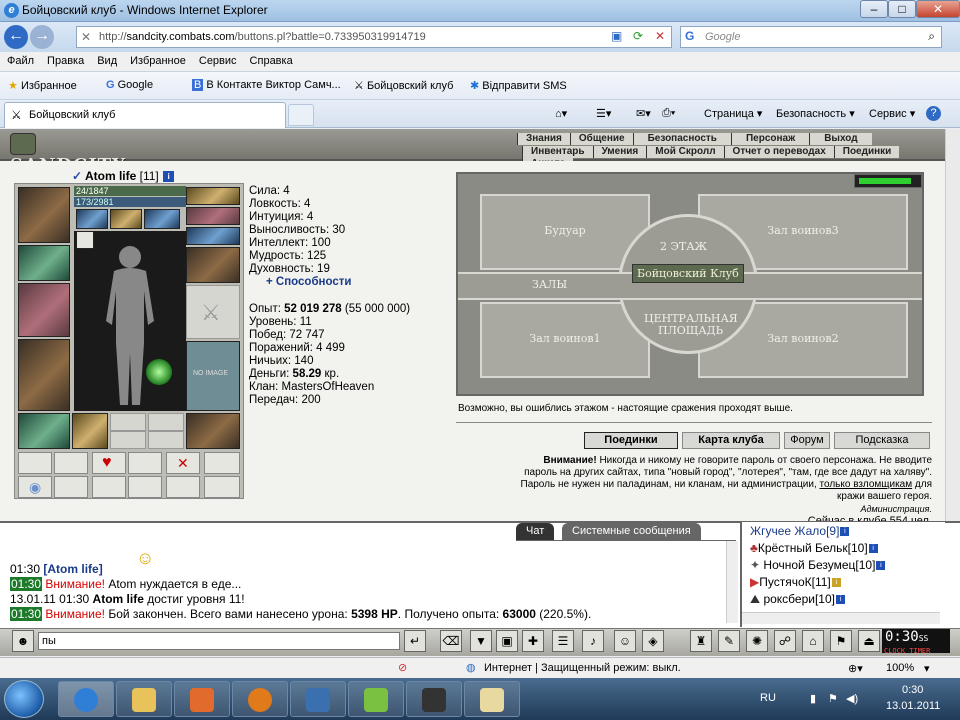 The image size is (960, 720). What do you see at coordinates (757, 641) in the screenshot?
I see `magic-icon: ✺` at bounding box center [757, 641].